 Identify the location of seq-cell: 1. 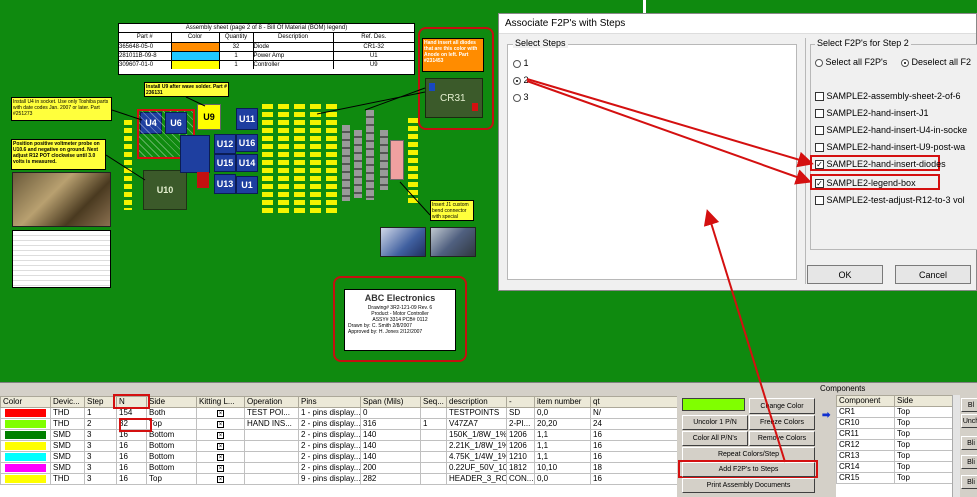
(433, 424).